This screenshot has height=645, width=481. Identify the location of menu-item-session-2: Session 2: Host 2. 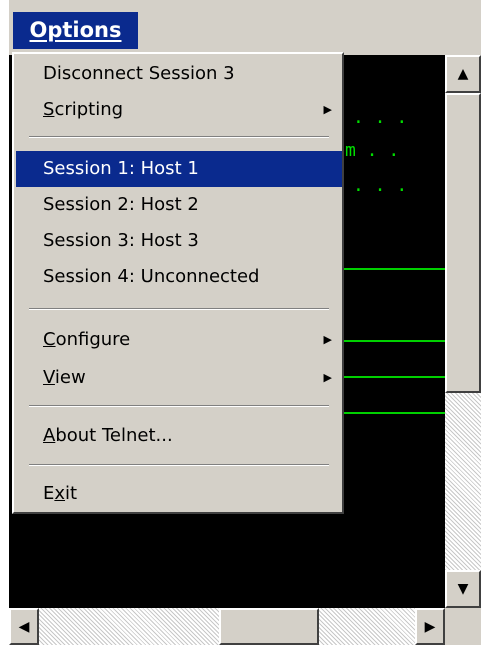
(179, 205).